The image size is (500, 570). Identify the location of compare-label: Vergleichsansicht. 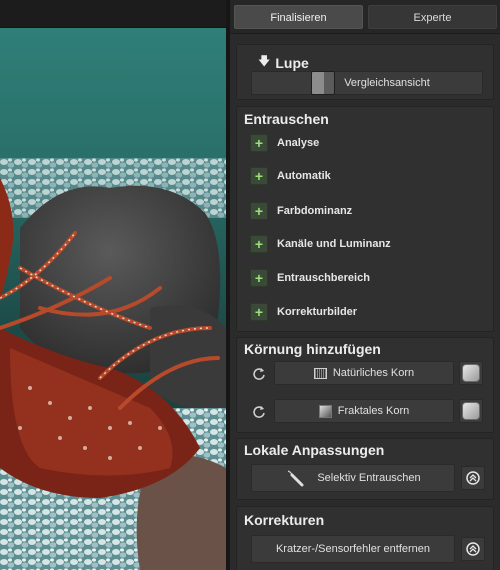
(387, 83).